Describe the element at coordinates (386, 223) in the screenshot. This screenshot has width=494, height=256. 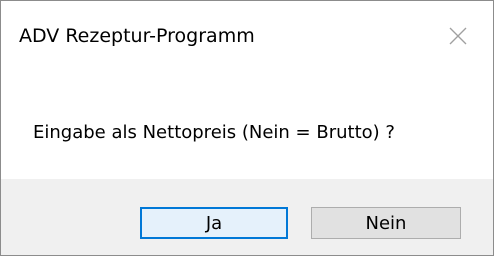
I see `no-button: Nein` at that location.